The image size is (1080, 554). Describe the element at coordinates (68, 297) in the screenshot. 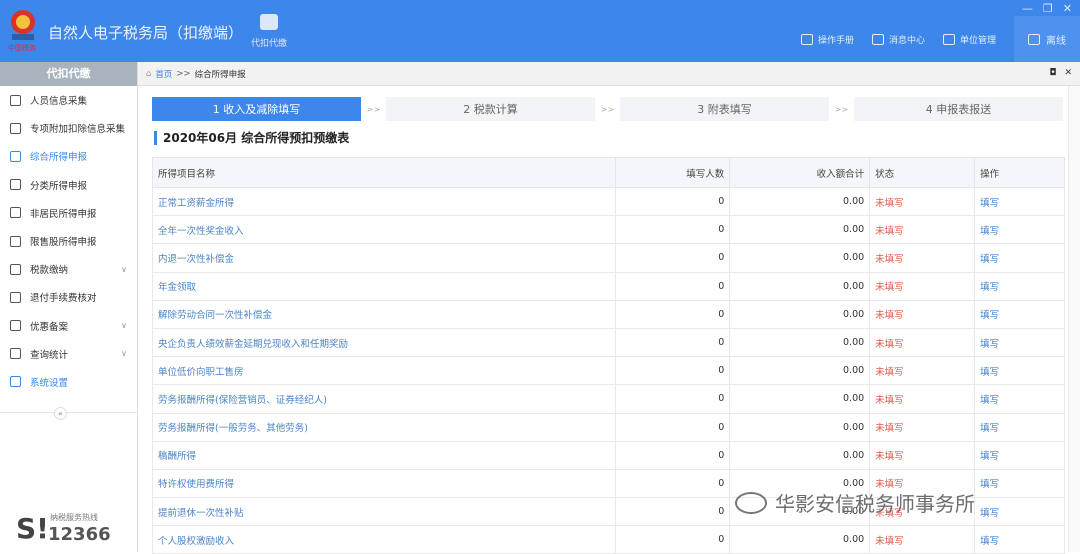

I see `sidebar-item: 退付手续费核对` at that location.